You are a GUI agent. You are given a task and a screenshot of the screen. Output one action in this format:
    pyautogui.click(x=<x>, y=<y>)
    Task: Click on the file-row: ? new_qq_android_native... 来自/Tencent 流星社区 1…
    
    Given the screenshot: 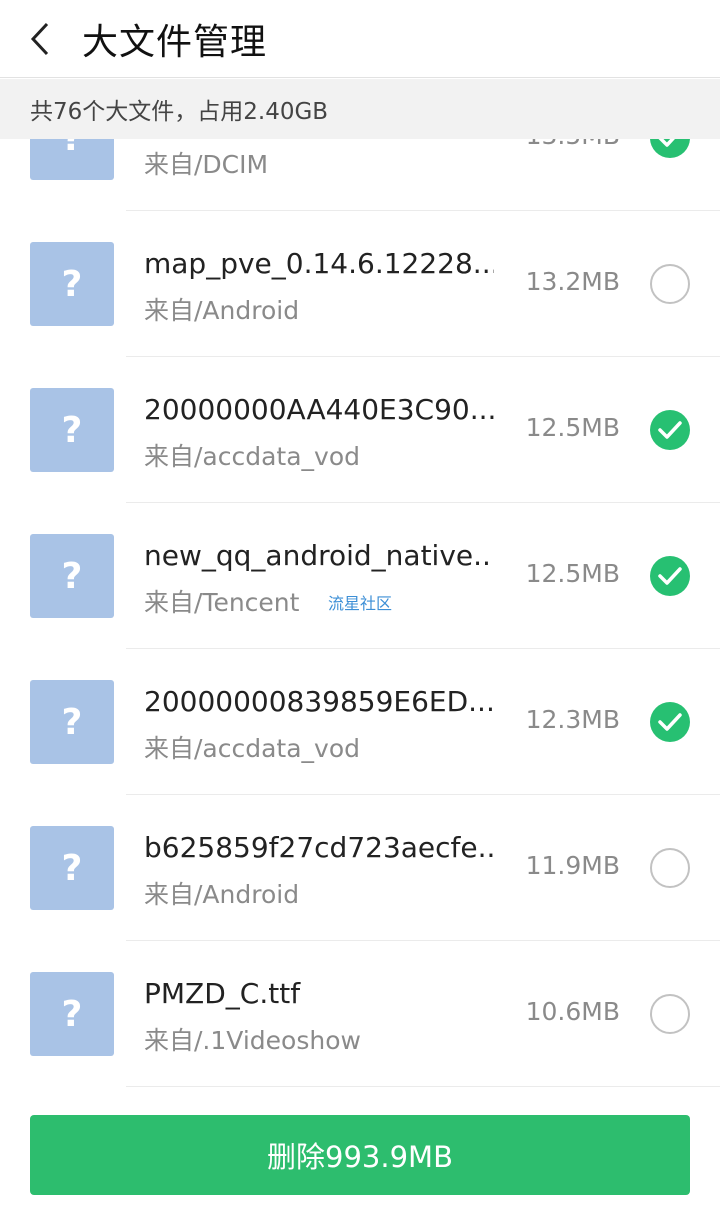 What is the action you would take?
    pyautogui.click(x=360, y=576)
    